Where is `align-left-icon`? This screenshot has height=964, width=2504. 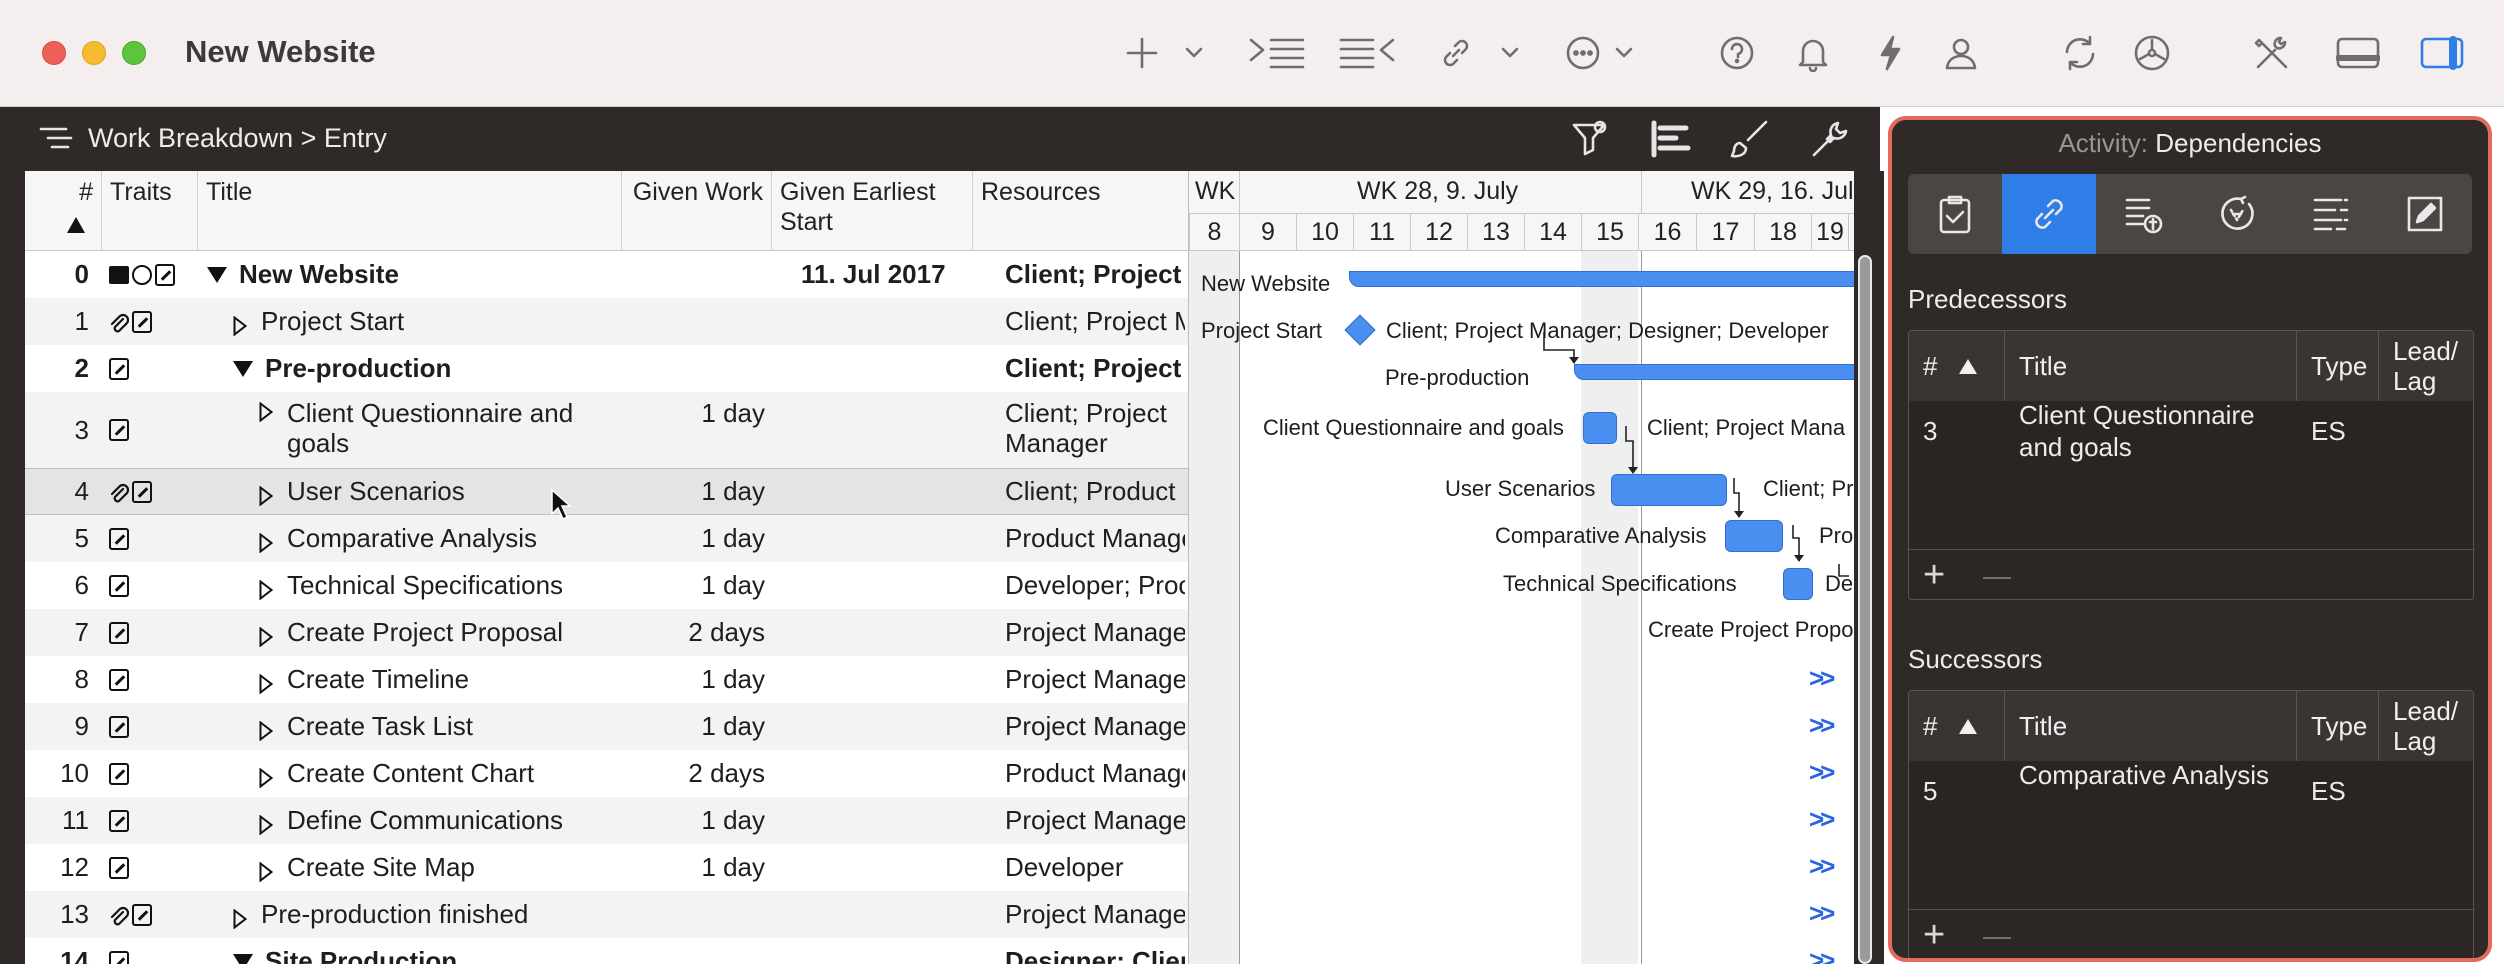
align-left-icon is located at coordinates (1671, 139).